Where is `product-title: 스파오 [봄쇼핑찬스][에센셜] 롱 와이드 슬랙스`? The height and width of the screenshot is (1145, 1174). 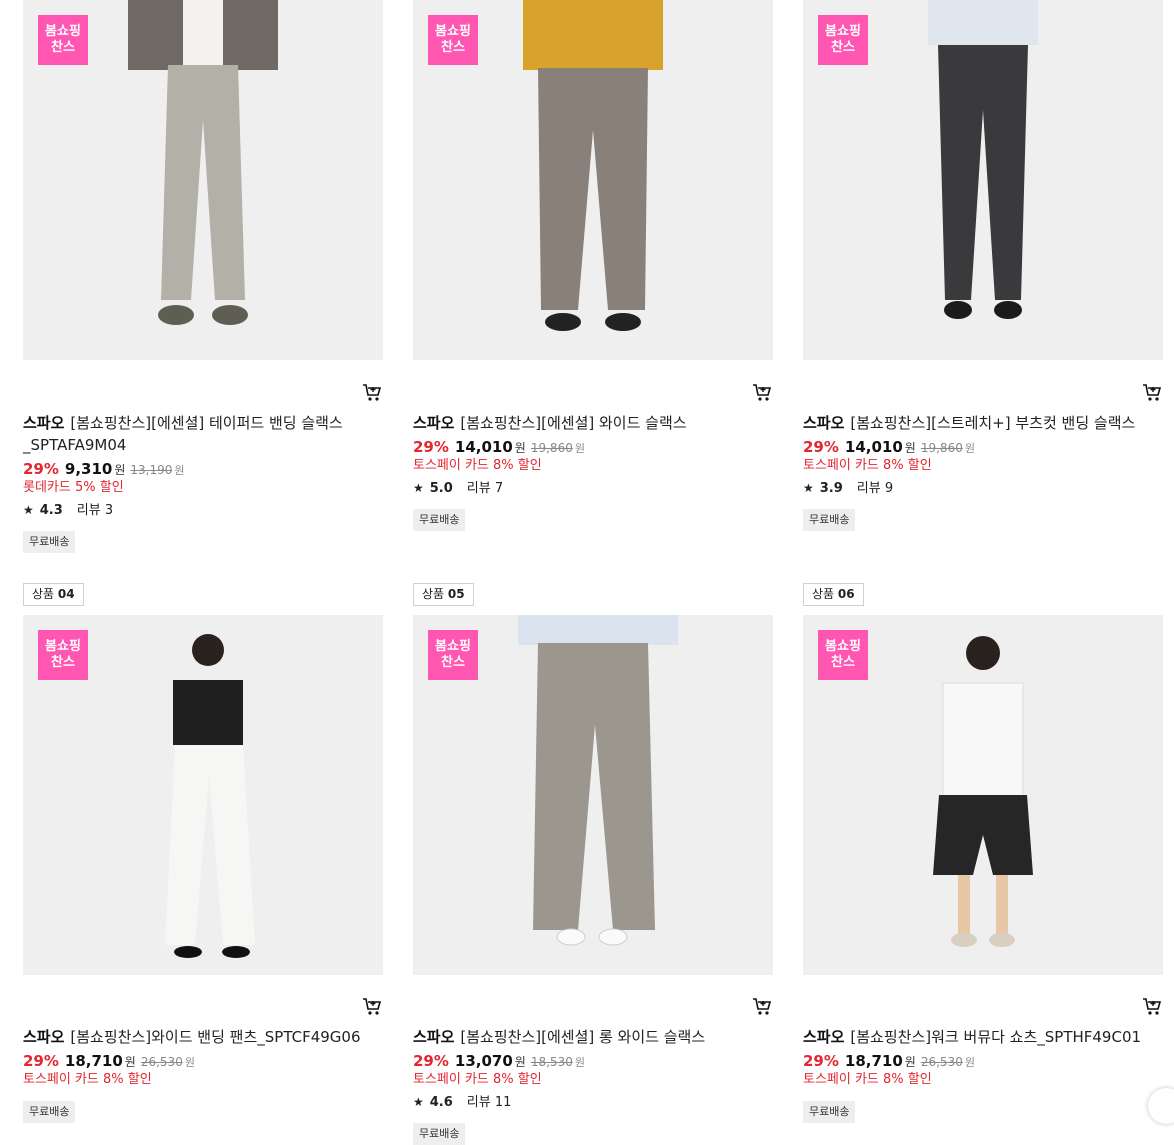
product-title: 스파오 [봄쇼핑찬스][에센셜] 롱 와이드 슬랙스 is located at coordinates (583, 1037).